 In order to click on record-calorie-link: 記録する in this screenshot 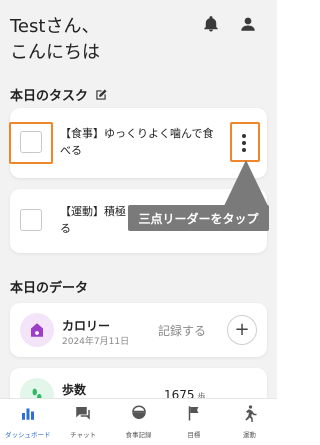, I will do `click(182, 330)`.